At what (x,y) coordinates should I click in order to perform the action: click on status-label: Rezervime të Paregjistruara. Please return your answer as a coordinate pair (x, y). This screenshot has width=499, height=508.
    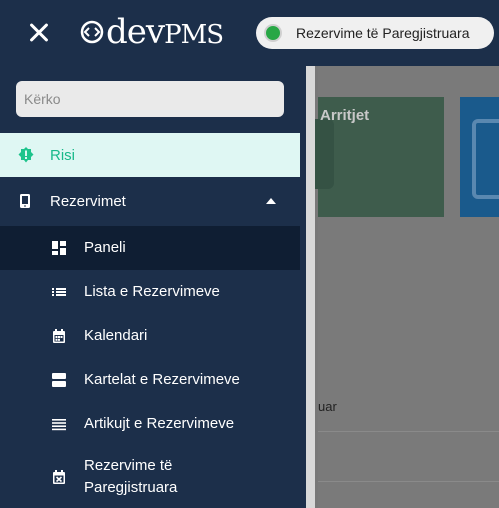
    Looking at the image, I should click on (383, 33).